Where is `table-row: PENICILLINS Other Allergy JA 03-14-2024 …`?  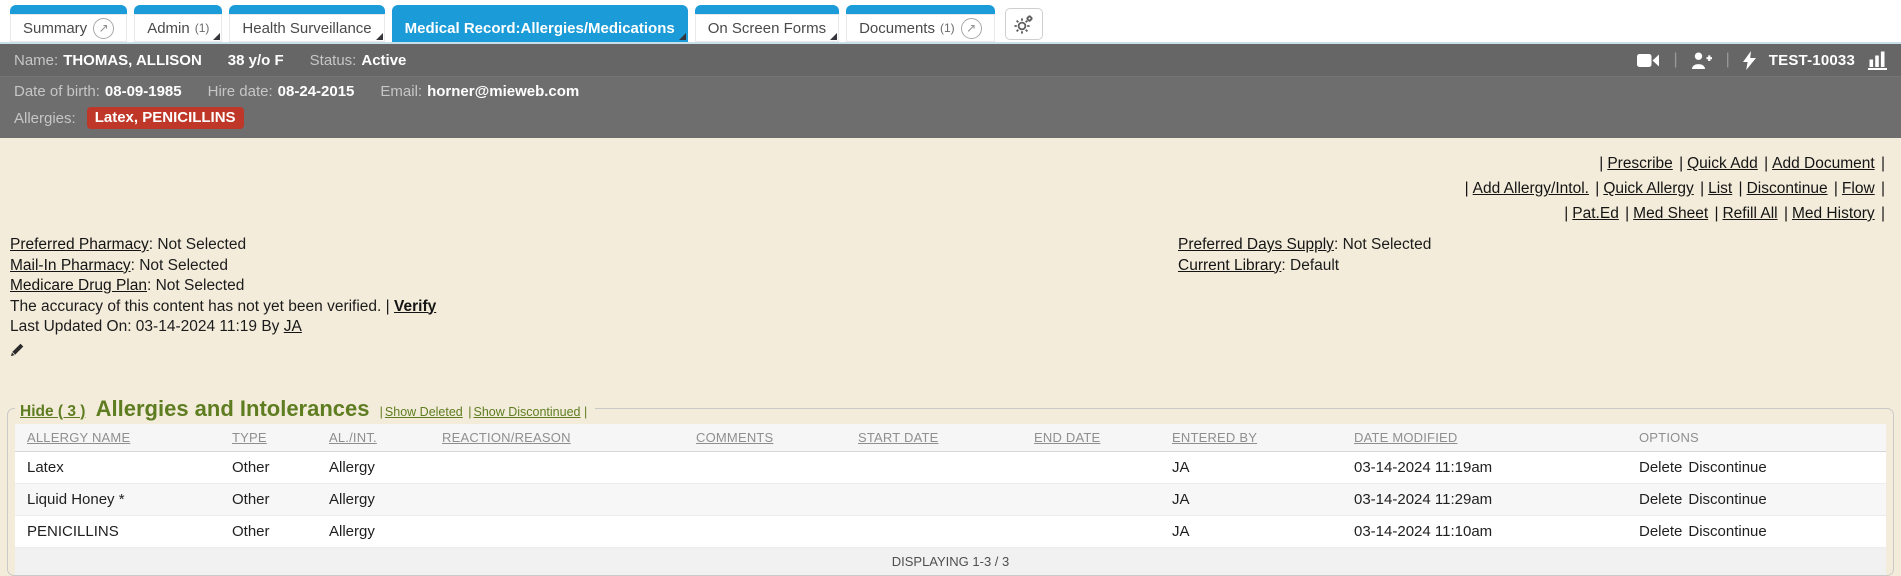
table-row: PENICILLINS Other Allergy JA 03-14-2024 … is located at coordinates (950, 531).